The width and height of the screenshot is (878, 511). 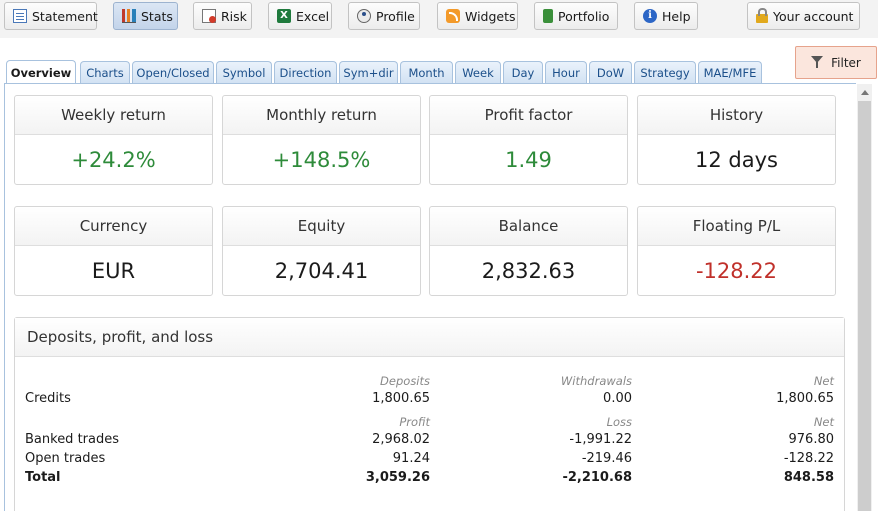 What do you see at coordinates (528, 271) in the screenshot?
I see `card-value: 2,832.63` at bounding box center [528, 271].